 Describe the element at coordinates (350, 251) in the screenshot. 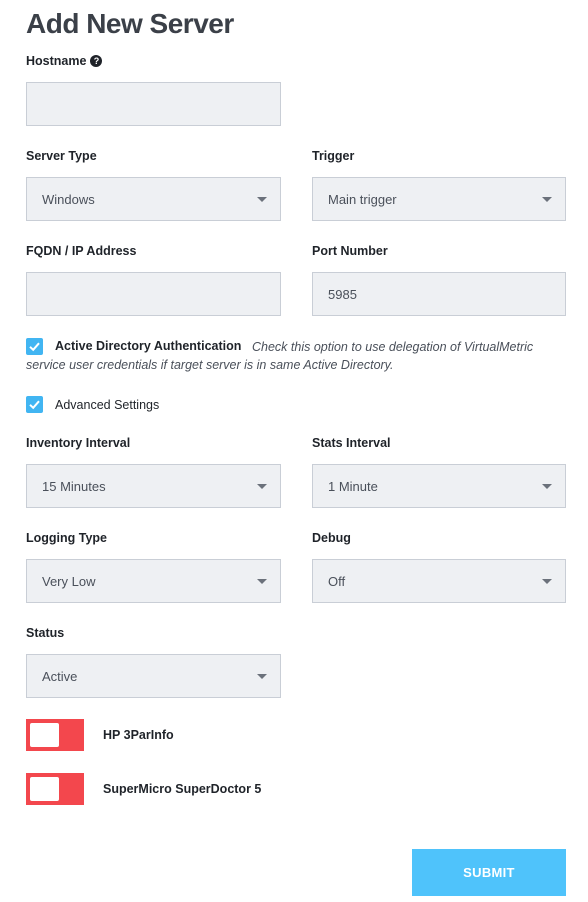

I see `port-label: Port Number` at that location.